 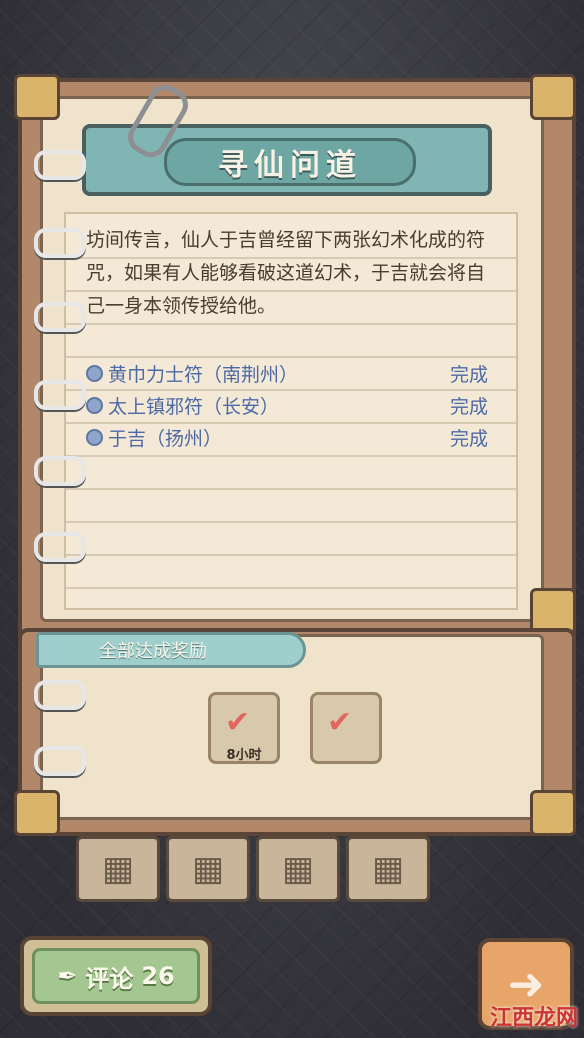 What do you see at coordinates (194, 406) in the screenshot?
I see `task-label: 太上镇邪符（长安）` at bounding box center [194, 406].